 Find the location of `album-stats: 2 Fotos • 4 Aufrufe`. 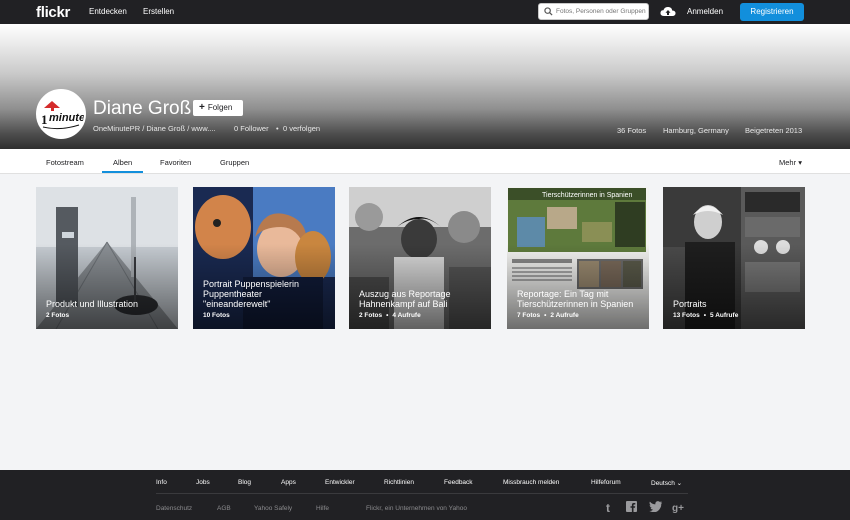

album-stats: 2 Fotos • 4 Aufrufe is located at coordinates (390, 315).